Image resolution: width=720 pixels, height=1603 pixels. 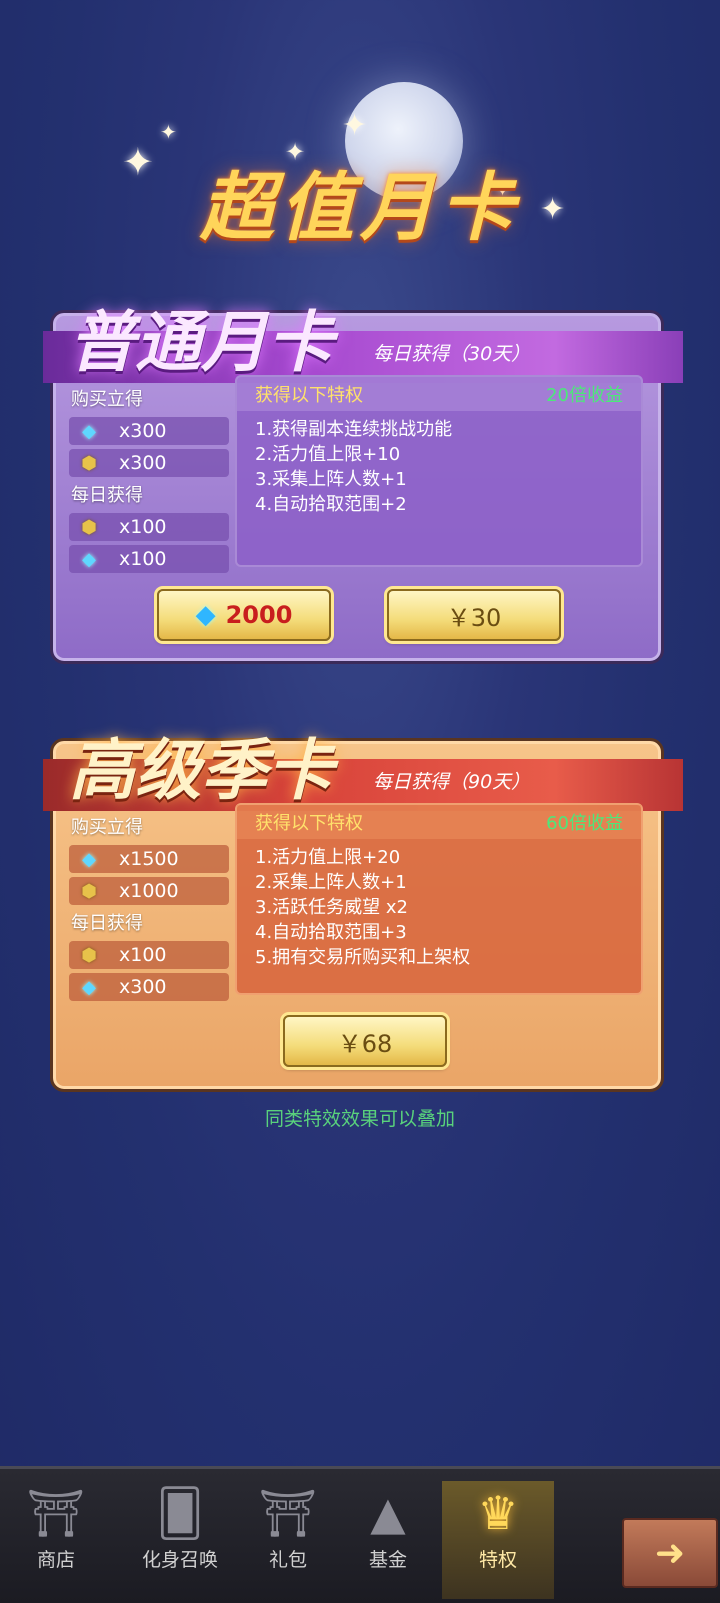 I want to click on perk-header: 获得以下特权 60倍收益, so click(x=439, y=822).